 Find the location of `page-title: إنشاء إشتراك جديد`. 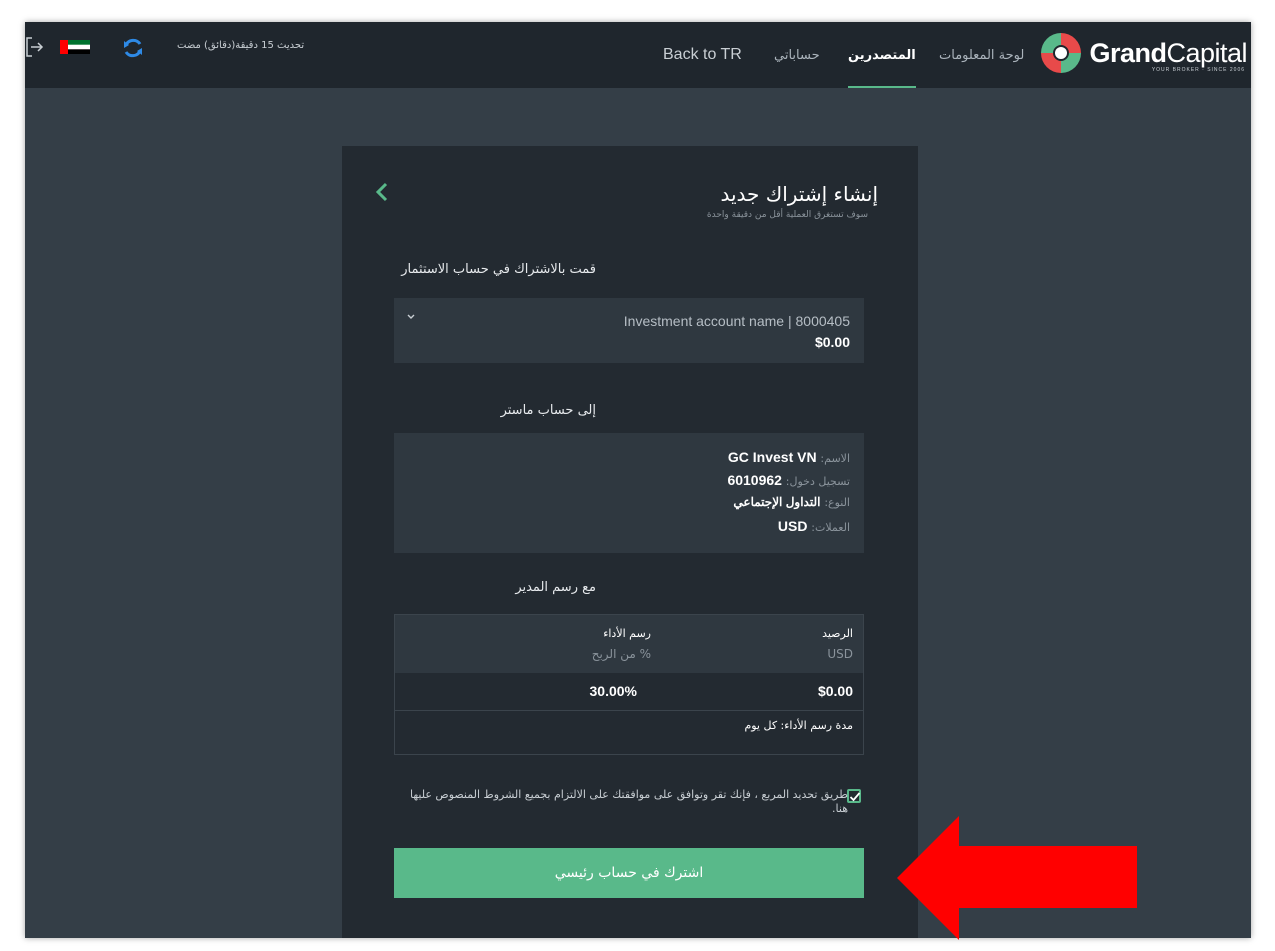

page-title: إنشاء إشتراك جديد is located at coordinates (799, 194).